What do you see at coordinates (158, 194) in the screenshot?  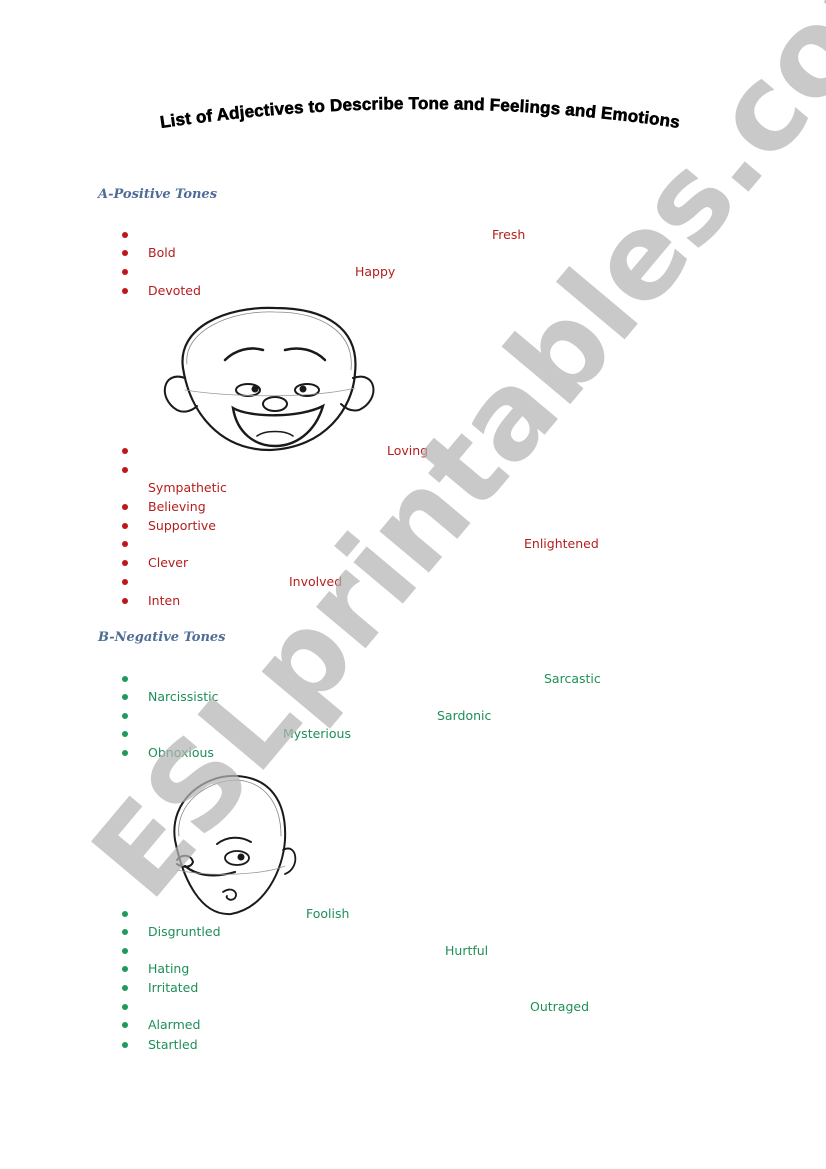 I see `section-heading-positive: A-Positive Tones` at bounding box center [158, 194].